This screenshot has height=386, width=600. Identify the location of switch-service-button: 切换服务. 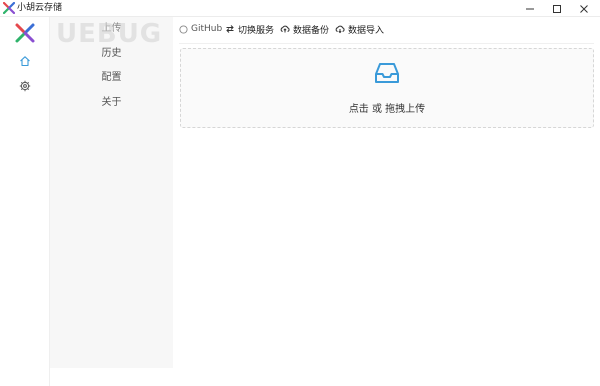
(249, 29).